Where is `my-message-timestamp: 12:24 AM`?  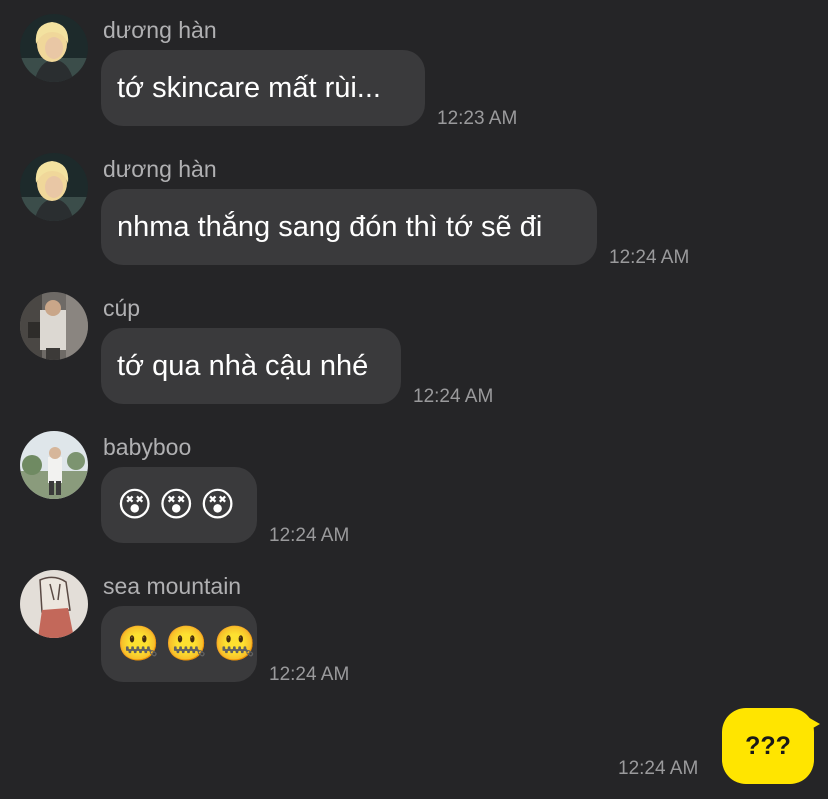
my-message-timestamp: 12:24 AM is located at coordinates (658, 768).